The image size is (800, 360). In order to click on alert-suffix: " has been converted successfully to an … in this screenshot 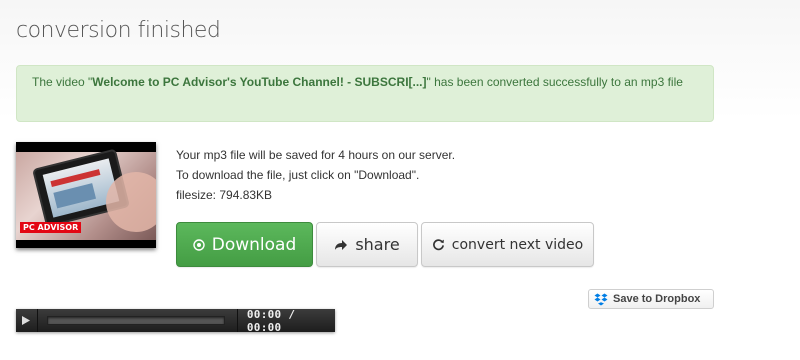, I will do `click(554, 82)`.